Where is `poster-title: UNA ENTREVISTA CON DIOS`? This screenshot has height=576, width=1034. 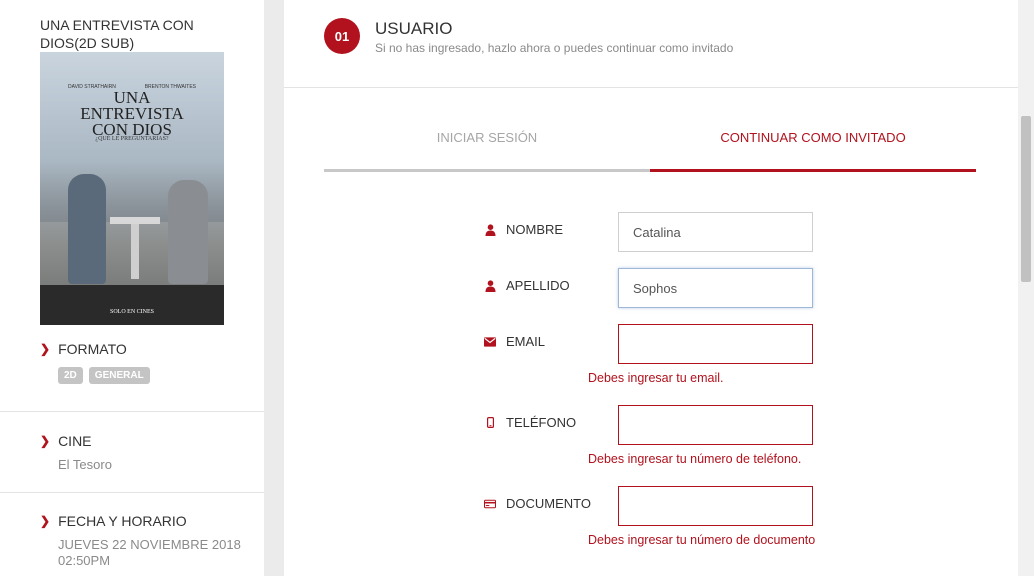 poster-title: UNA ENTREVISTA CON DIOS is located at coordinates (132, 113).